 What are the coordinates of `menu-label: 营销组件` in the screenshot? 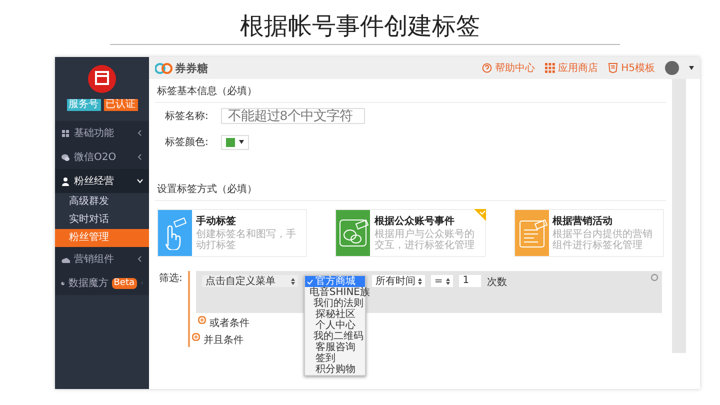 It's located at (94, 259).